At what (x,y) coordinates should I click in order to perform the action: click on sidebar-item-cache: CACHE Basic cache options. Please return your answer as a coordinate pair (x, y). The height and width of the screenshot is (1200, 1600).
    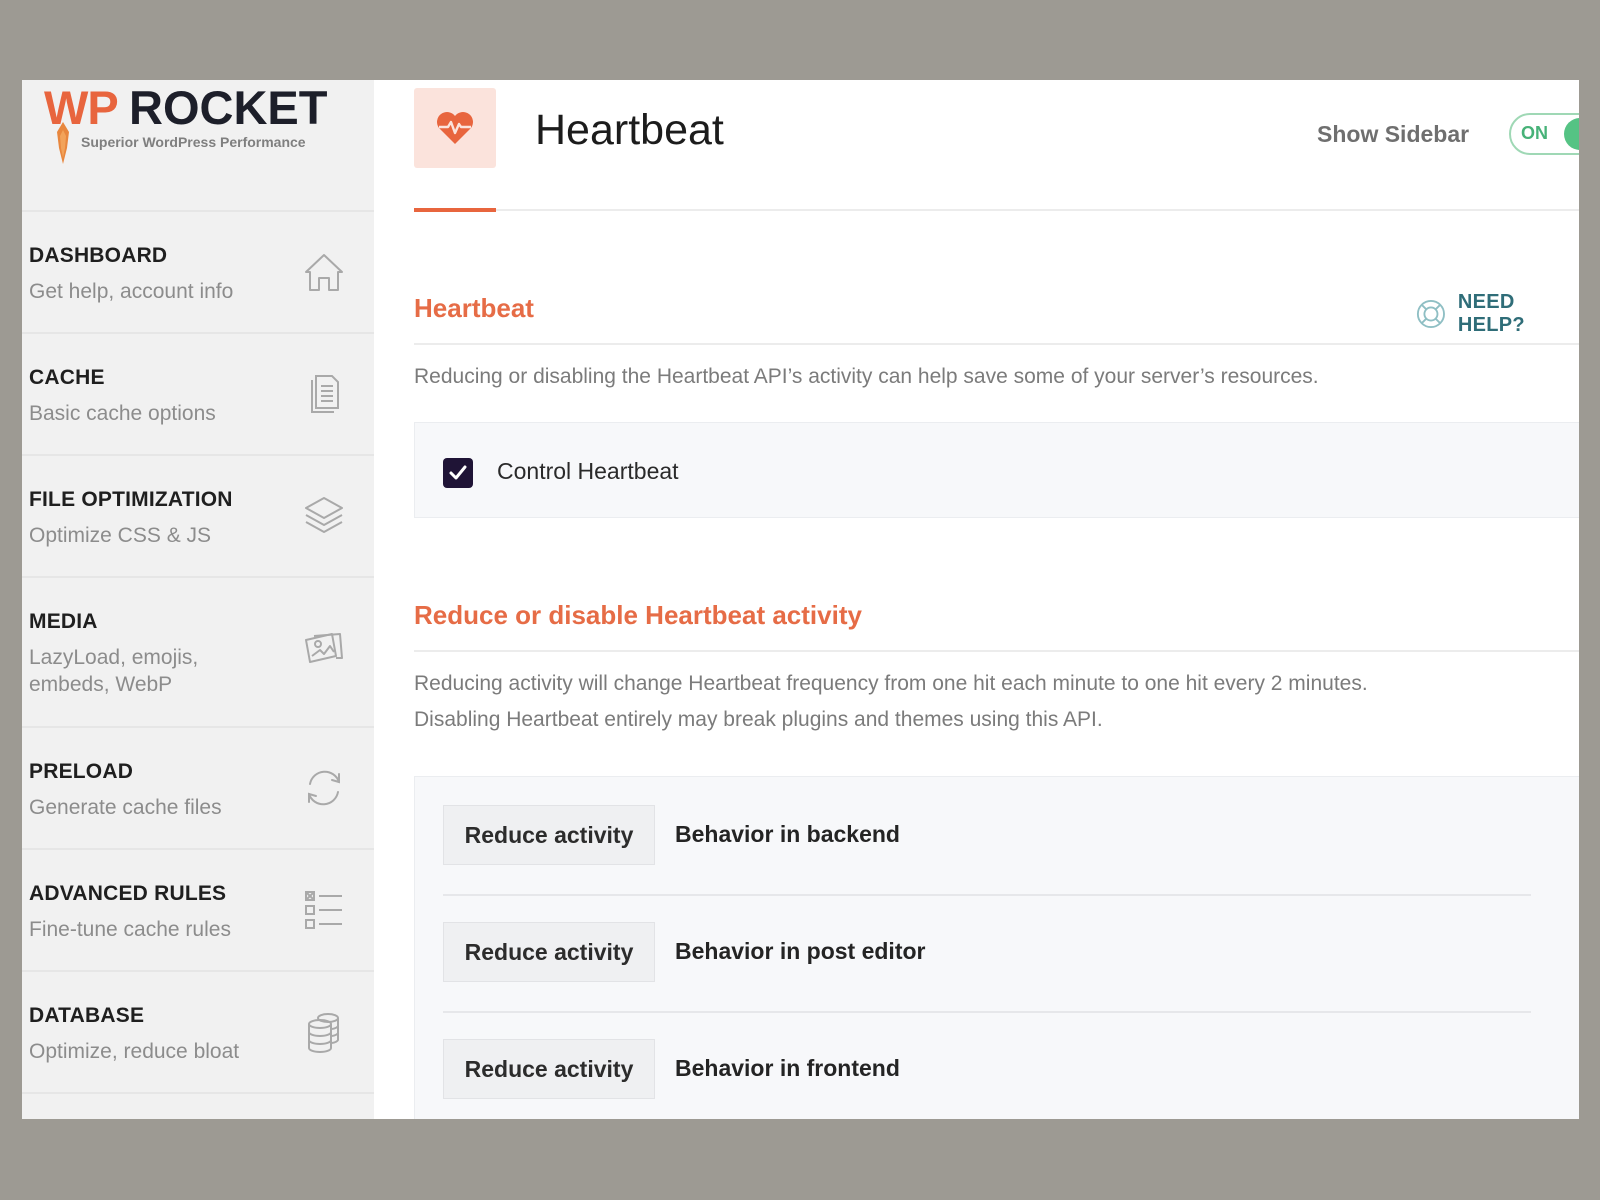
    Looking at the image, I should click on (198, 395).